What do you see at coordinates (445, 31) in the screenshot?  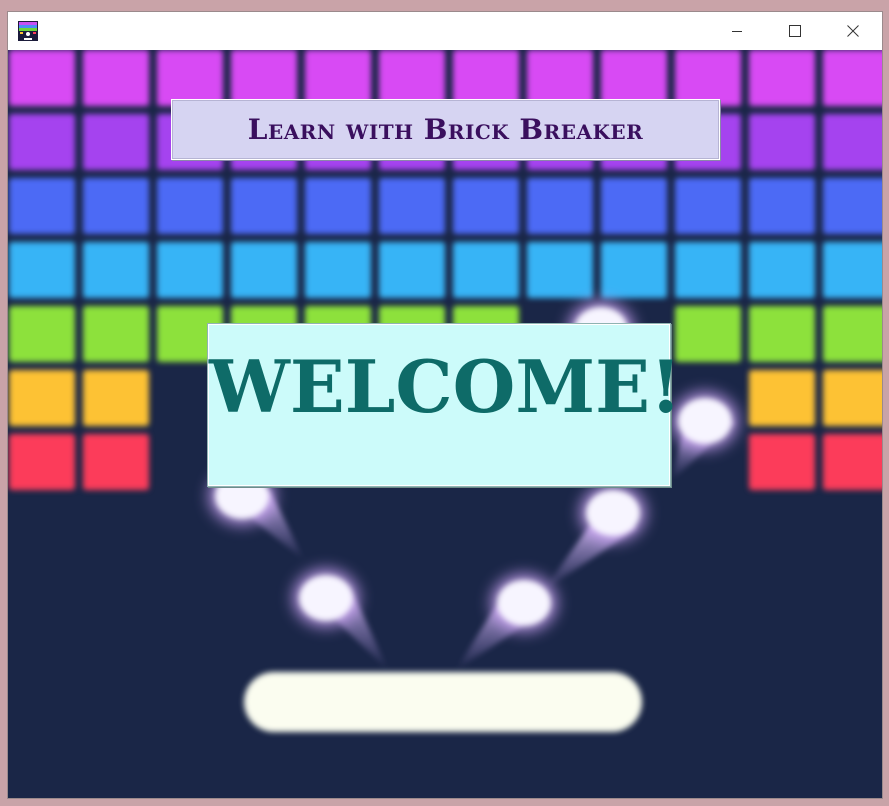 I see `title-bar` at bounding box center [445, 31].